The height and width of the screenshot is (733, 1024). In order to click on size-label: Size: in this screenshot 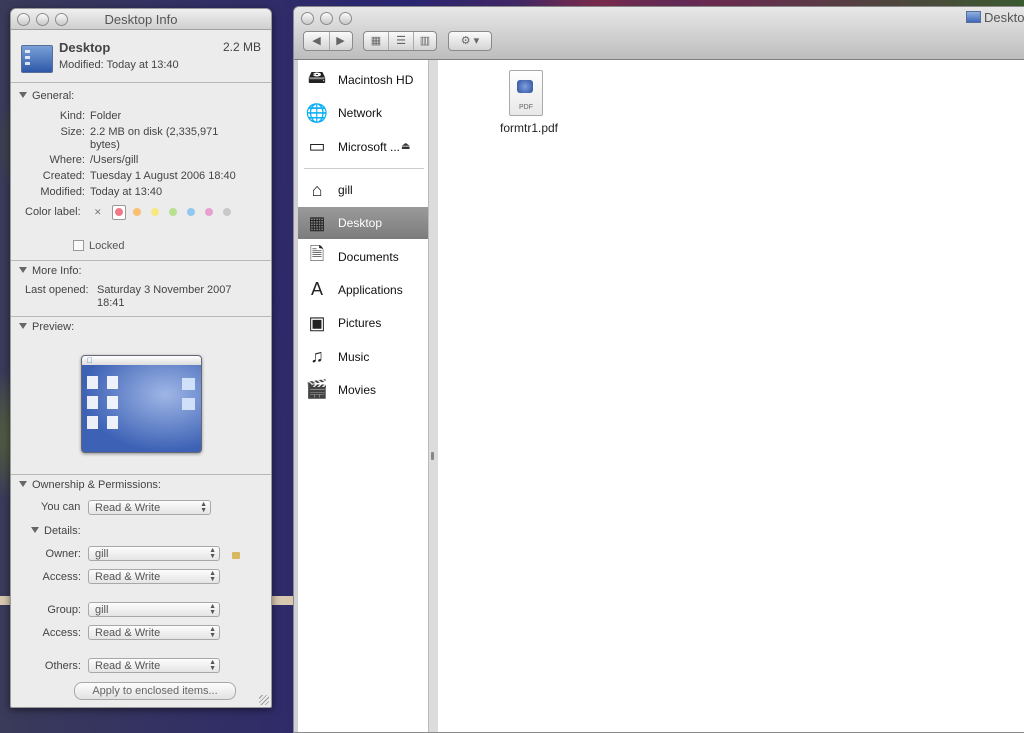, I will do `click(72, 132)`.